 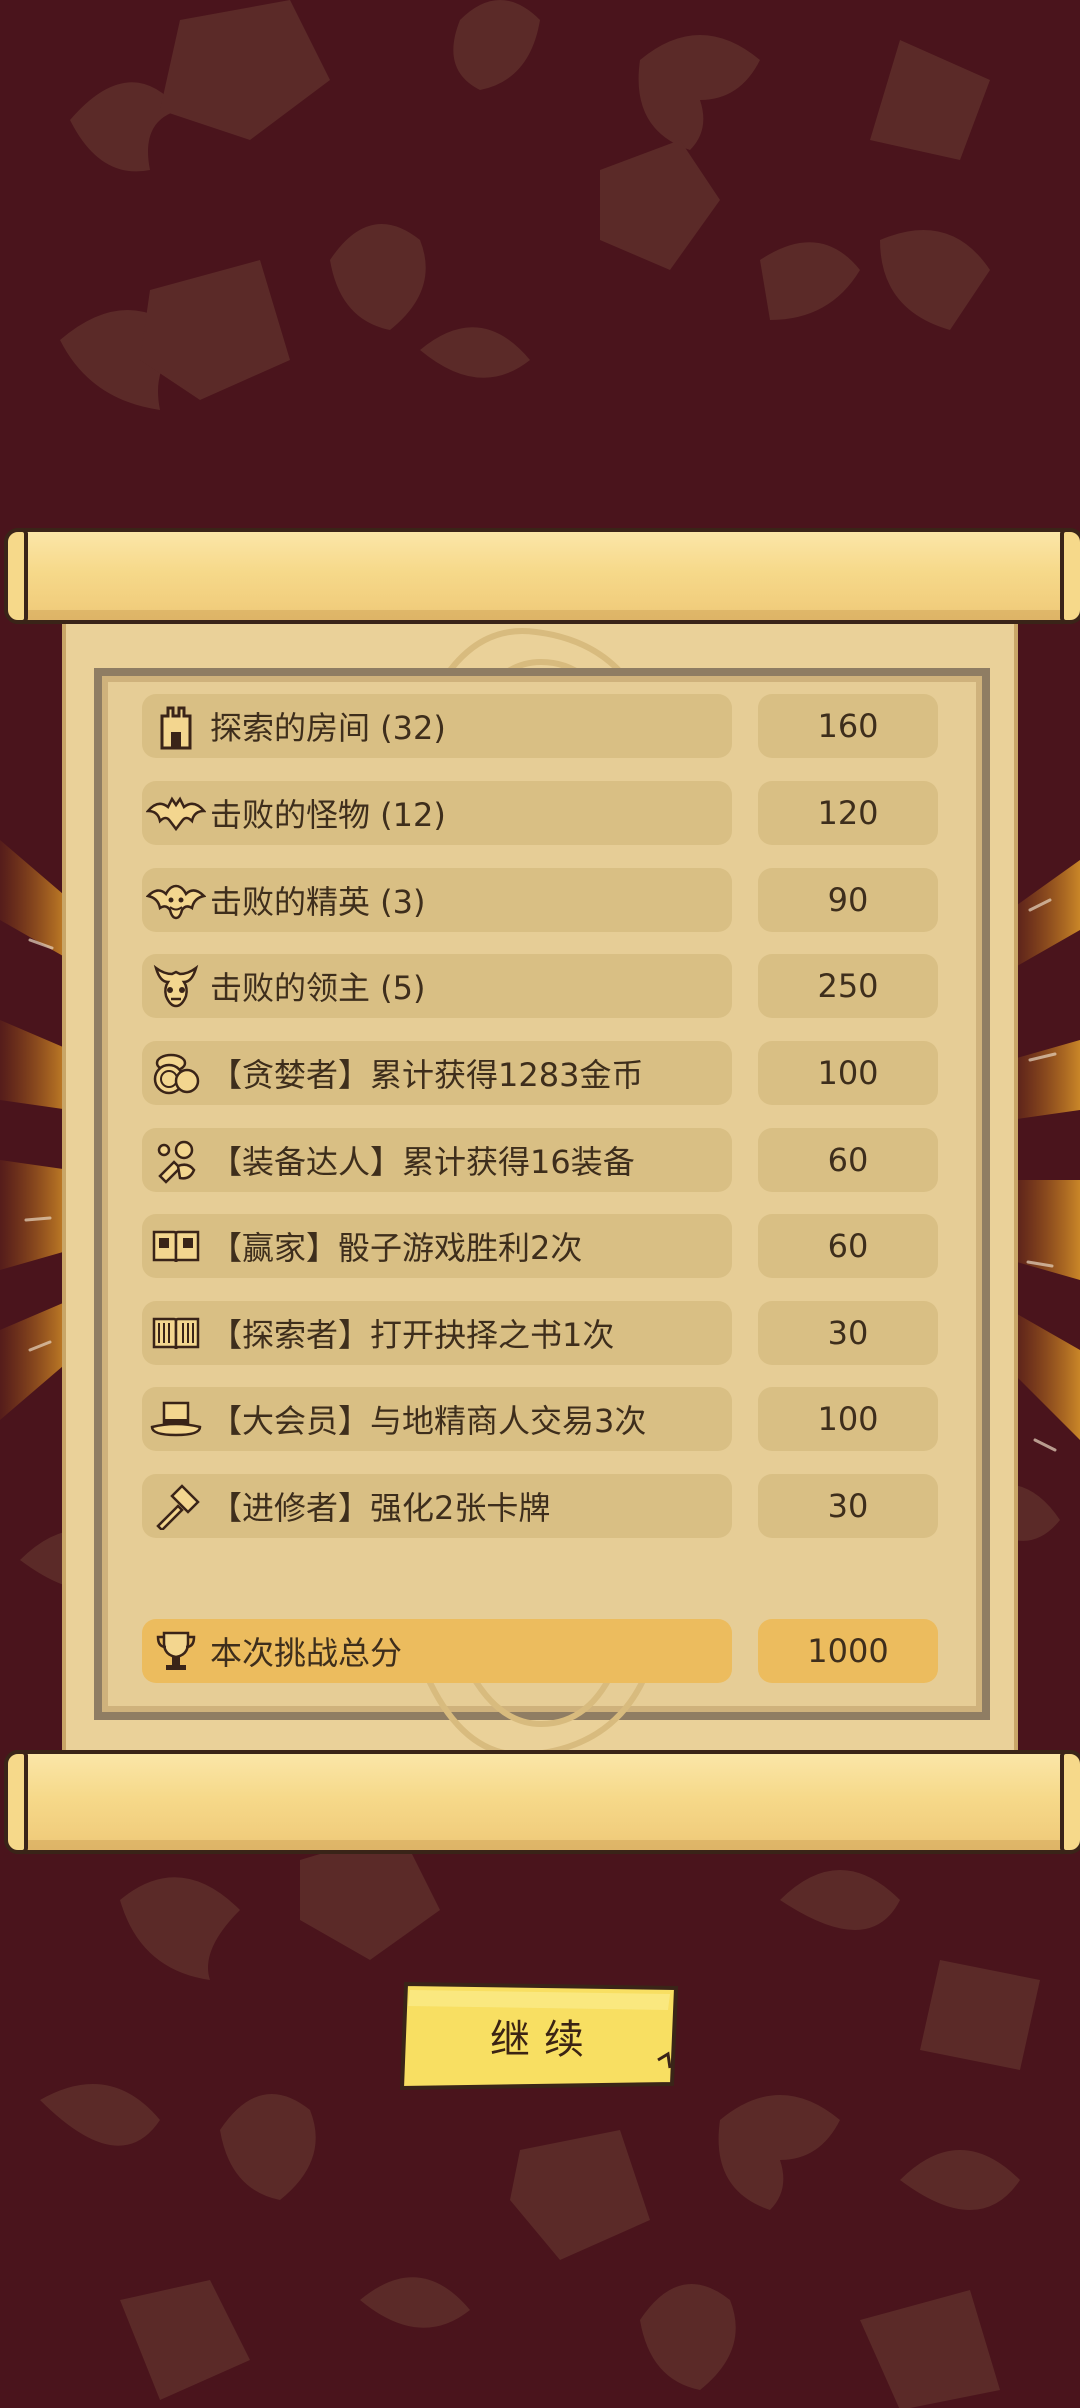 I want to click on continue-button: 继续, so click(x=539, y=2036).